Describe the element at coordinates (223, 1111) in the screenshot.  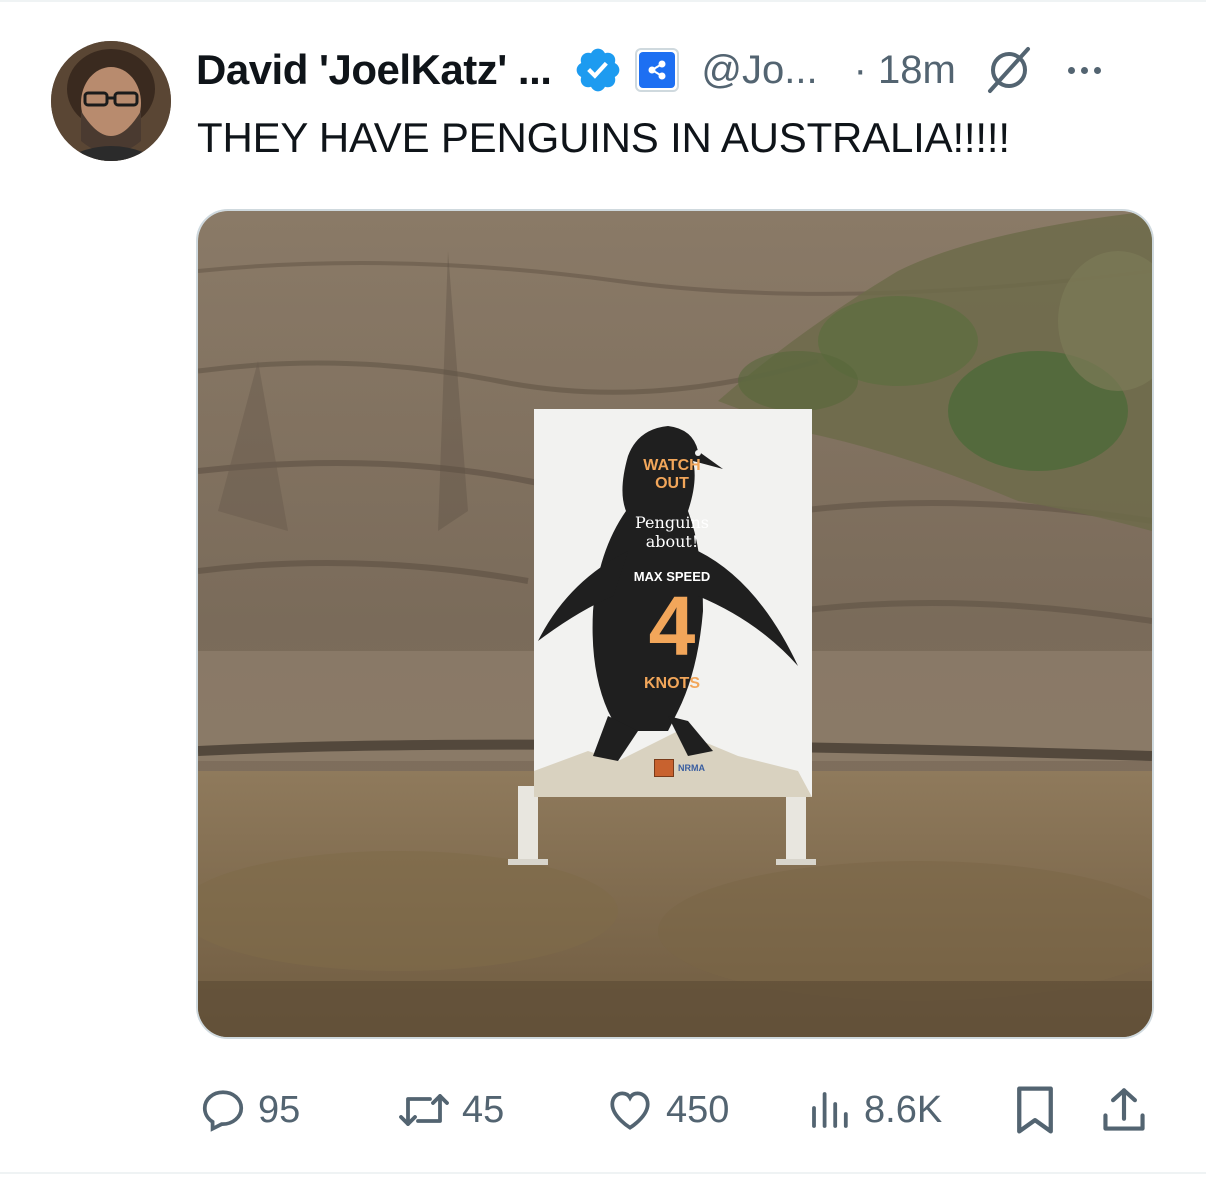
I see `reply-icon` at that location.